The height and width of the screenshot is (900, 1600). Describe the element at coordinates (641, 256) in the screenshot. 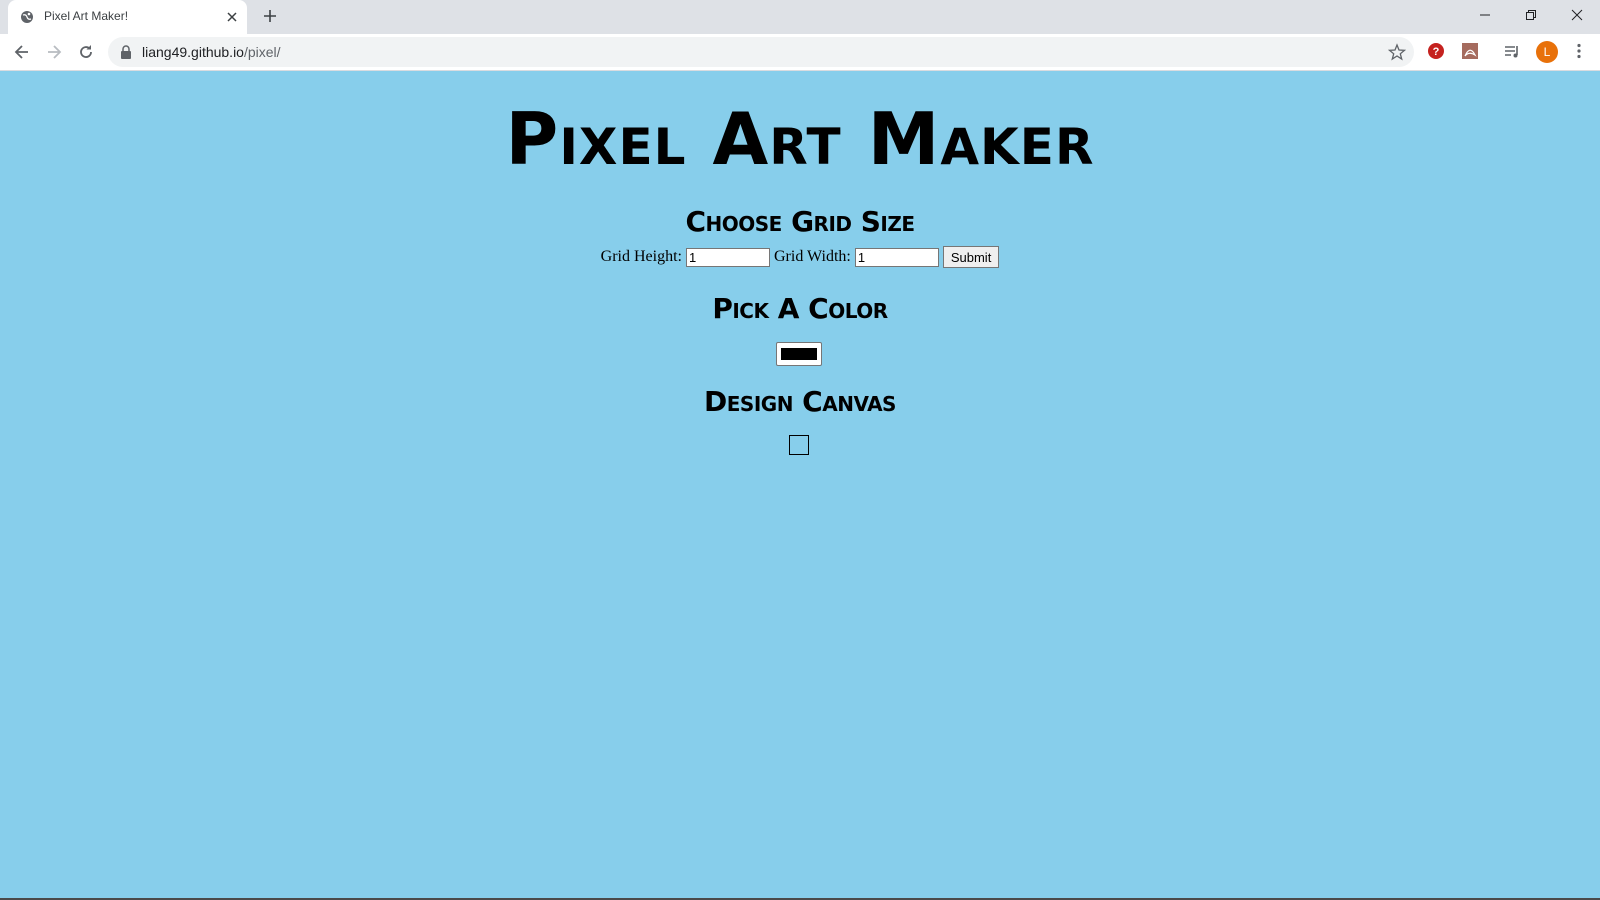

I see `grid-height-label: Grid Height:` at that location.